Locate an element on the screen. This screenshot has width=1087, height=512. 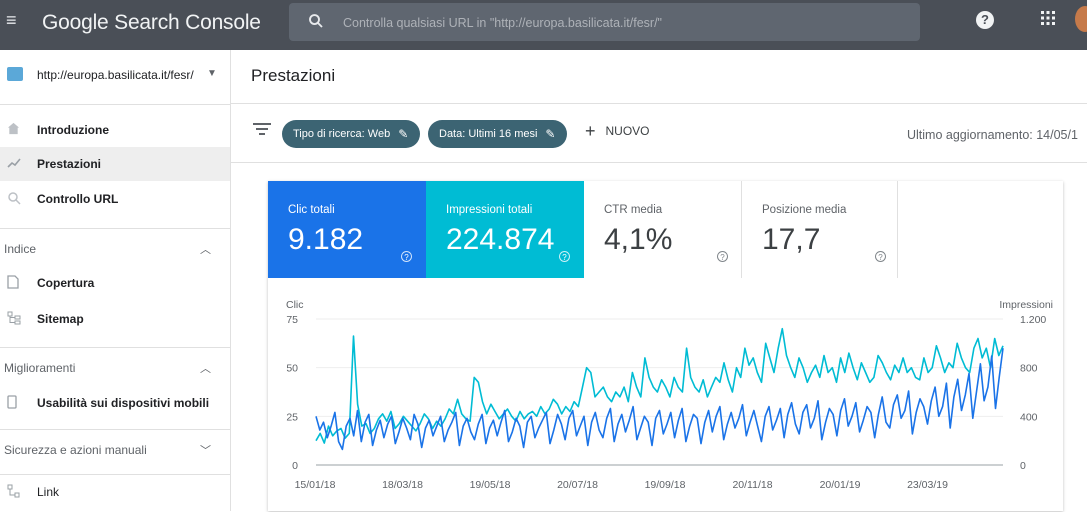
link-glyph is located at coordinates (13, 491).